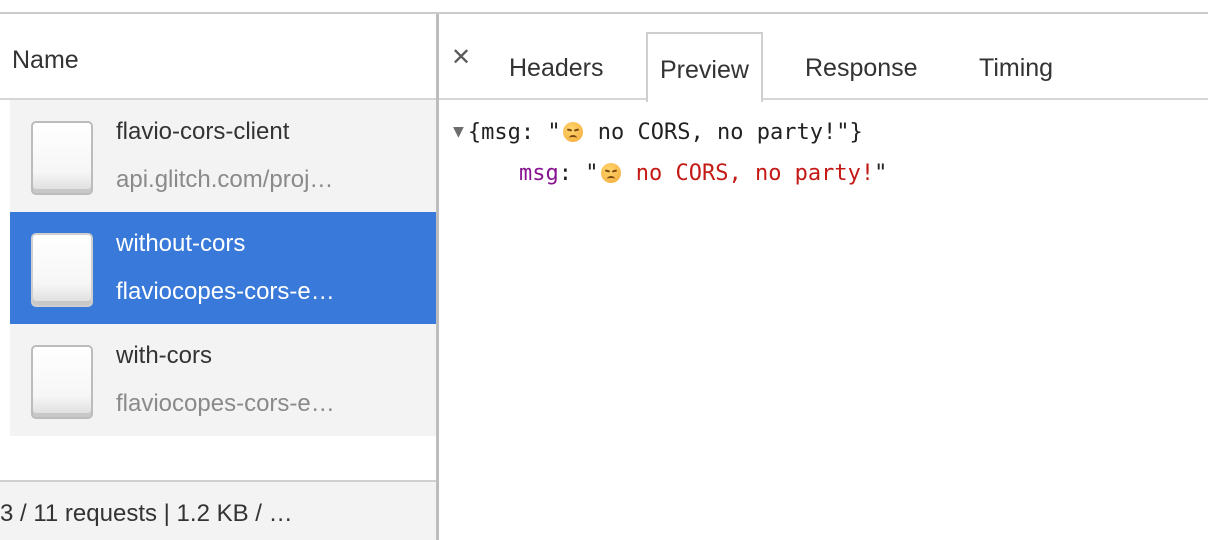 The height and width of the screenshot is (540, 1208). I want to click on request-name: without-cors, so click(181, 243).